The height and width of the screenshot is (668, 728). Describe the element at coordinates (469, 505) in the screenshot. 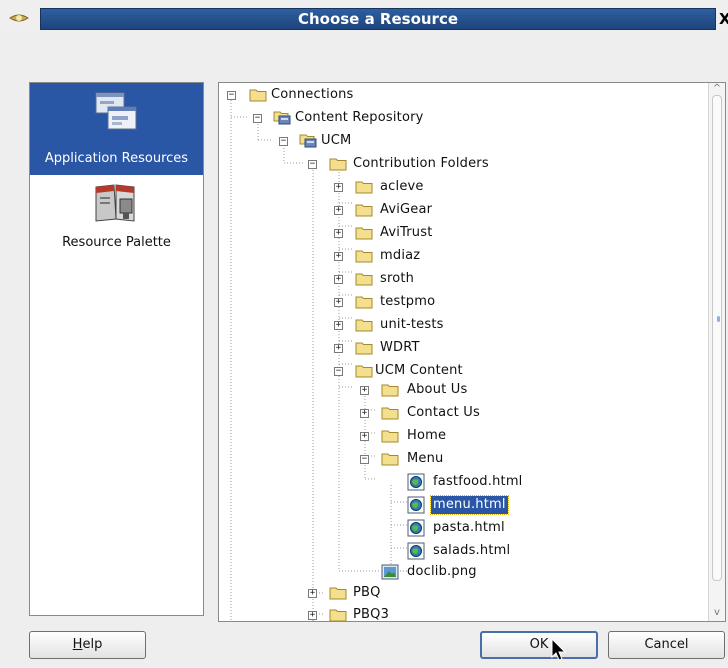

I see `tree-node-label: menu.html` at that location.